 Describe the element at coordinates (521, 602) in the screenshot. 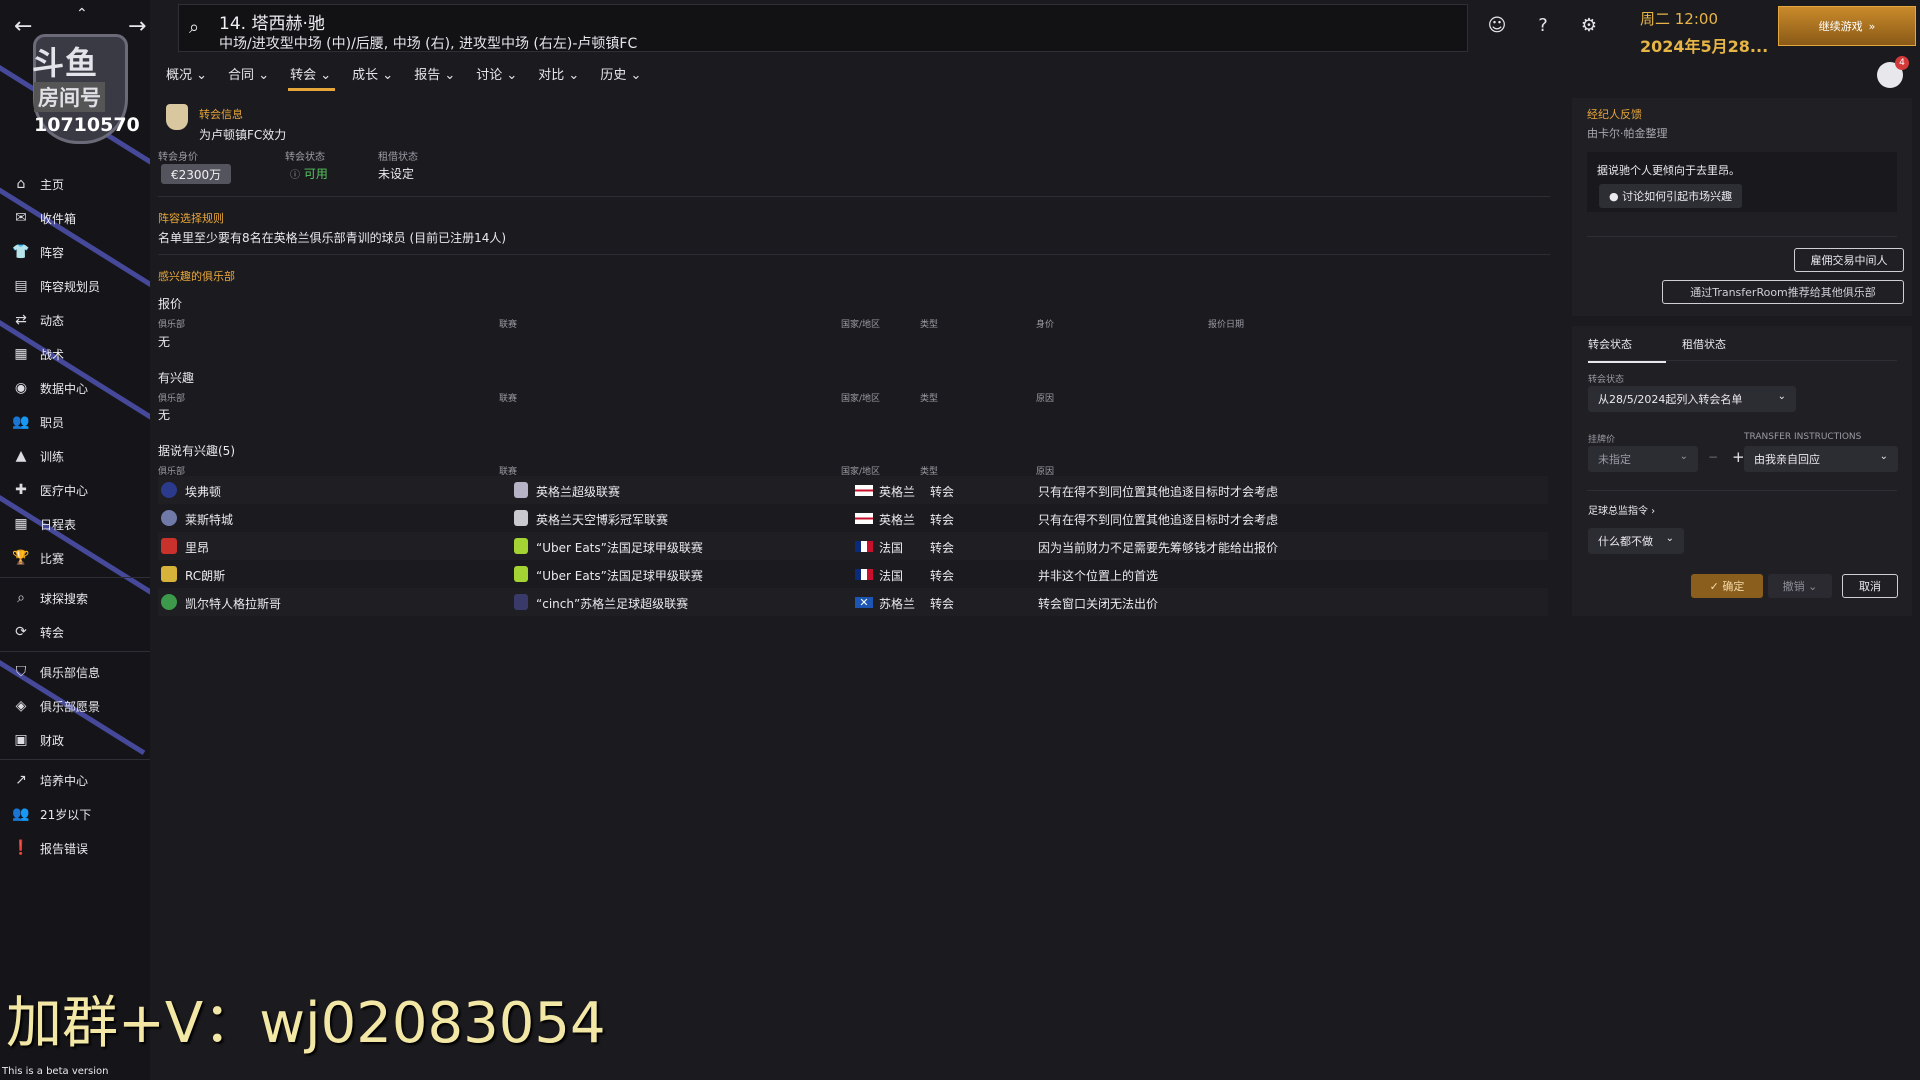

I see `scottish-premiership-icon` at that location.